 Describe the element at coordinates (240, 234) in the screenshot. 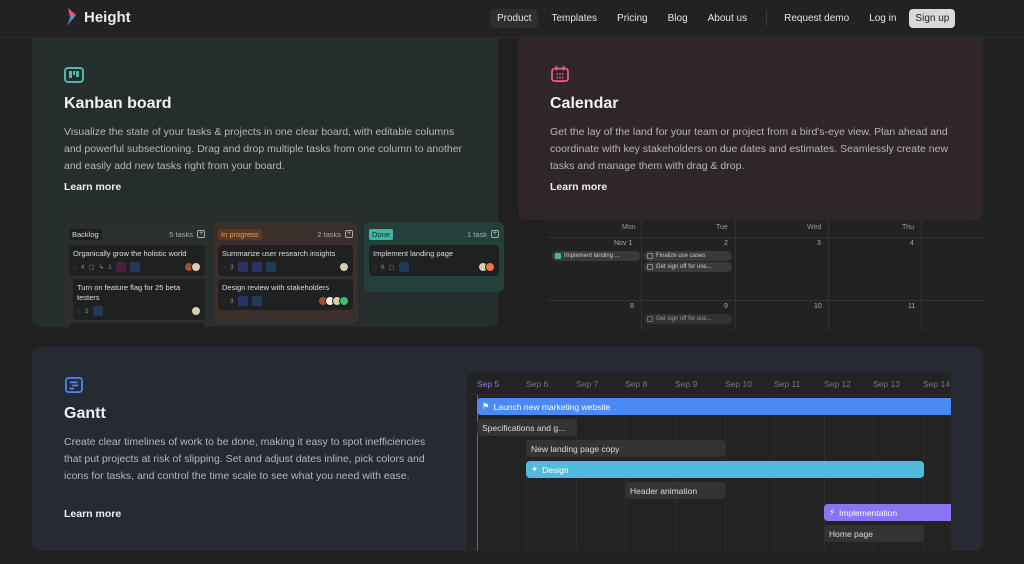

I see `column-label: In progress` at that location.